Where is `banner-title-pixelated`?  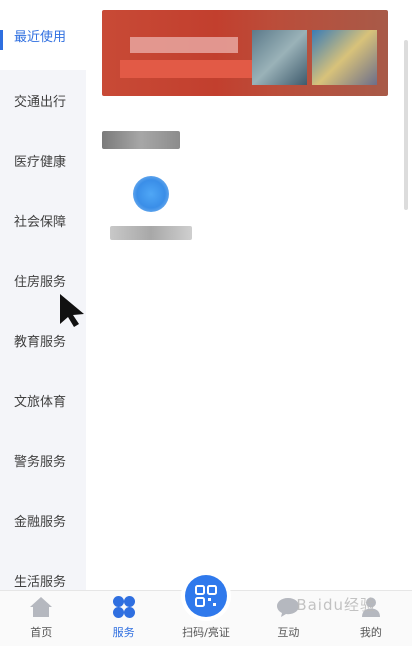
banner-title-pixelated is located at coordinates (184, 45).